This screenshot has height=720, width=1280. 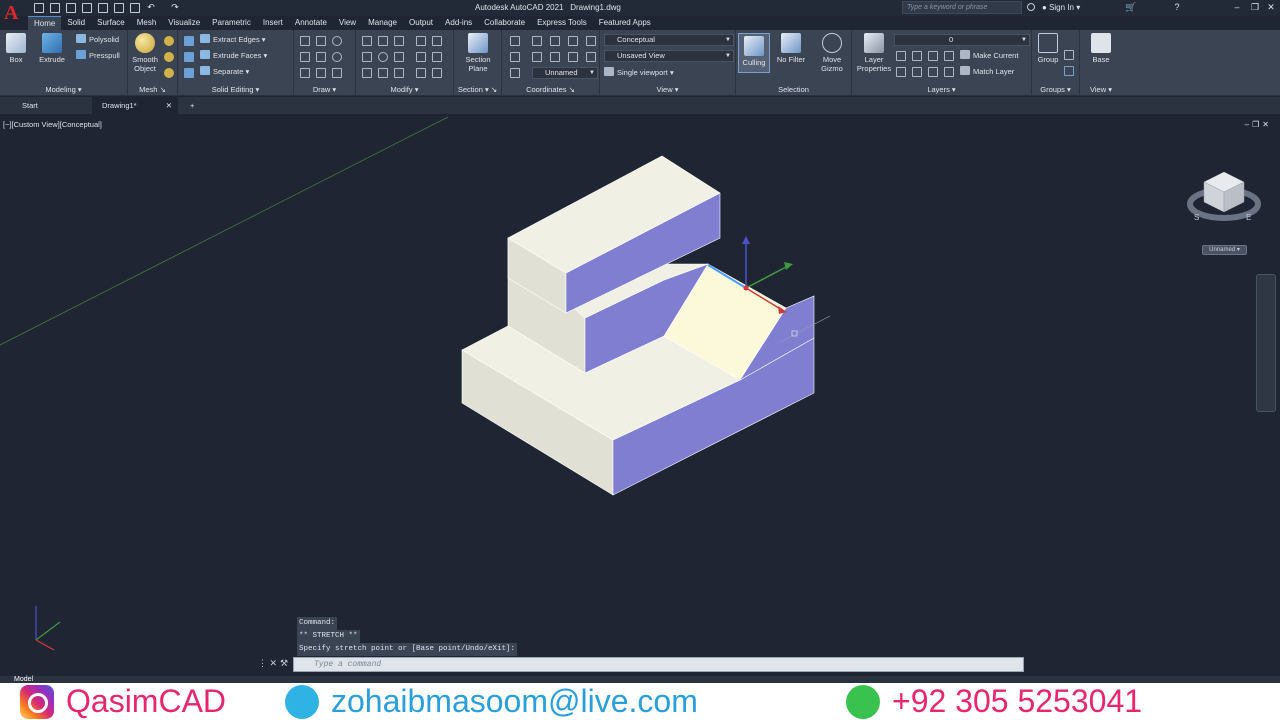 I want to click on redo-icon: ↷, so click(x=175, y=7).